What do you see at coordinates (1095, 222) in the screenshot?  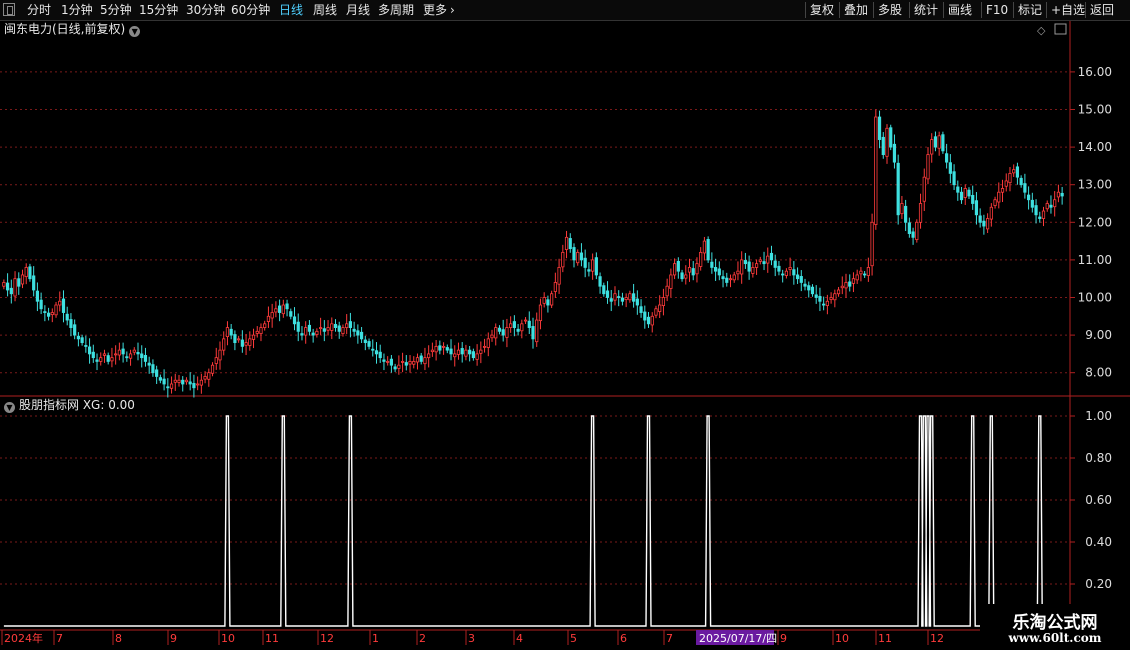 I see `price-tick-label: 12.00` at bounding box center [1095, 222].